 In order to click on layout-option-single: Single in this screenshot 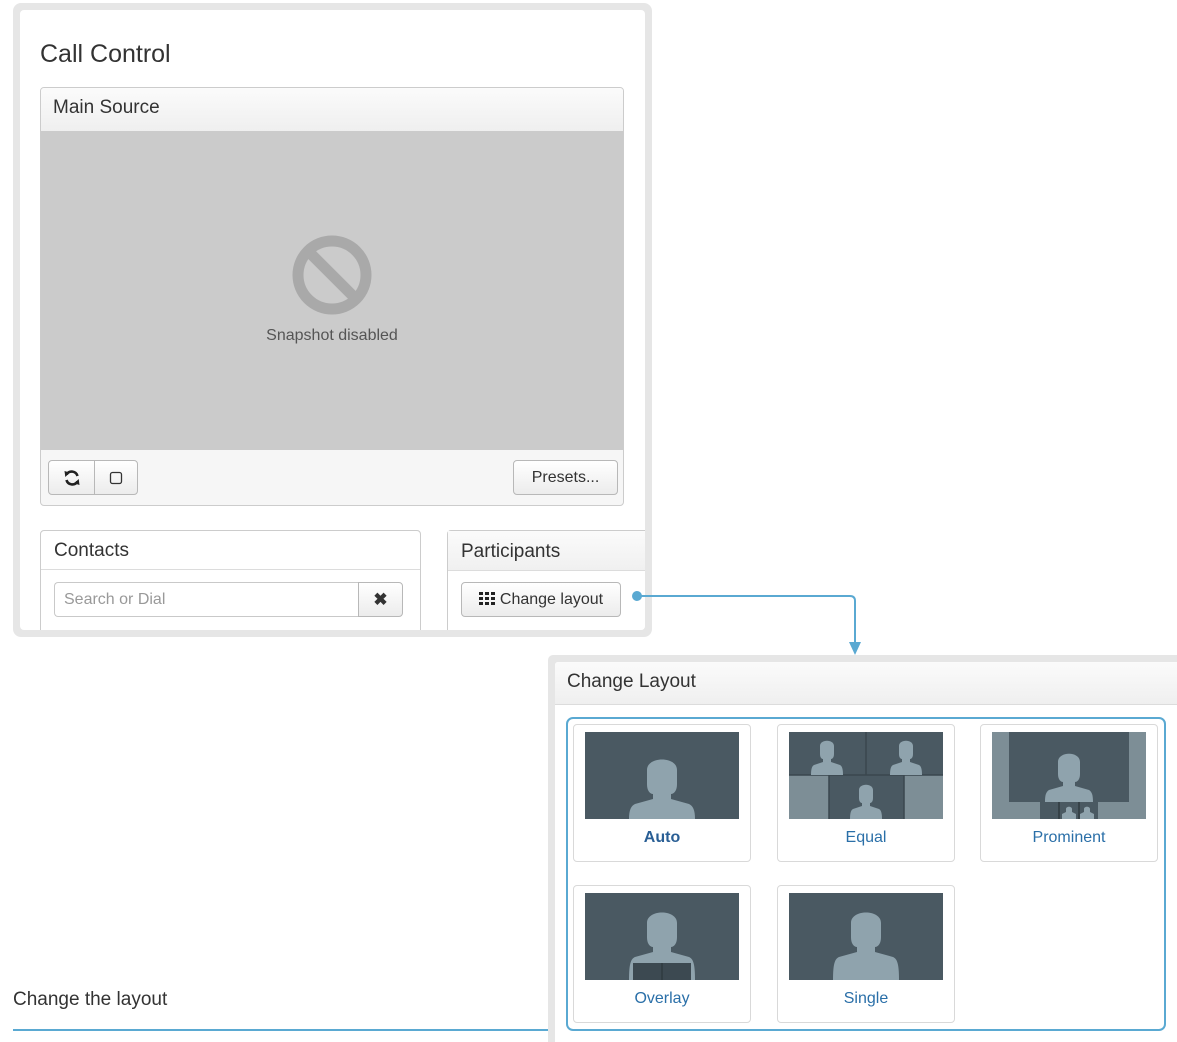, I will do `click(866, 954)`.